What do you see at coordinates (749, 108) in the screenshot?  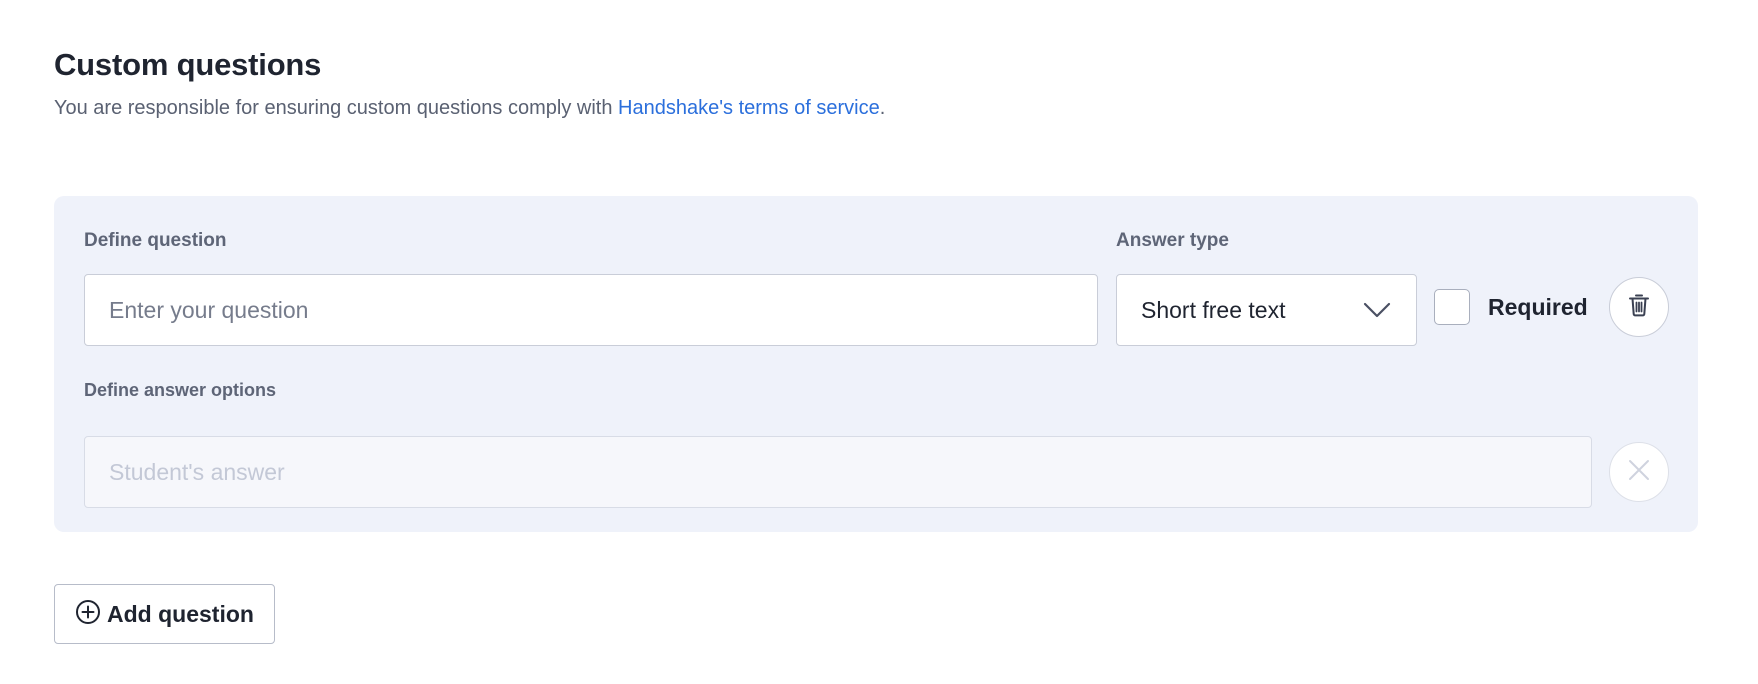 I see `terms-of-service-link: Handshake's terms of service` at bounding box center [749, 108].